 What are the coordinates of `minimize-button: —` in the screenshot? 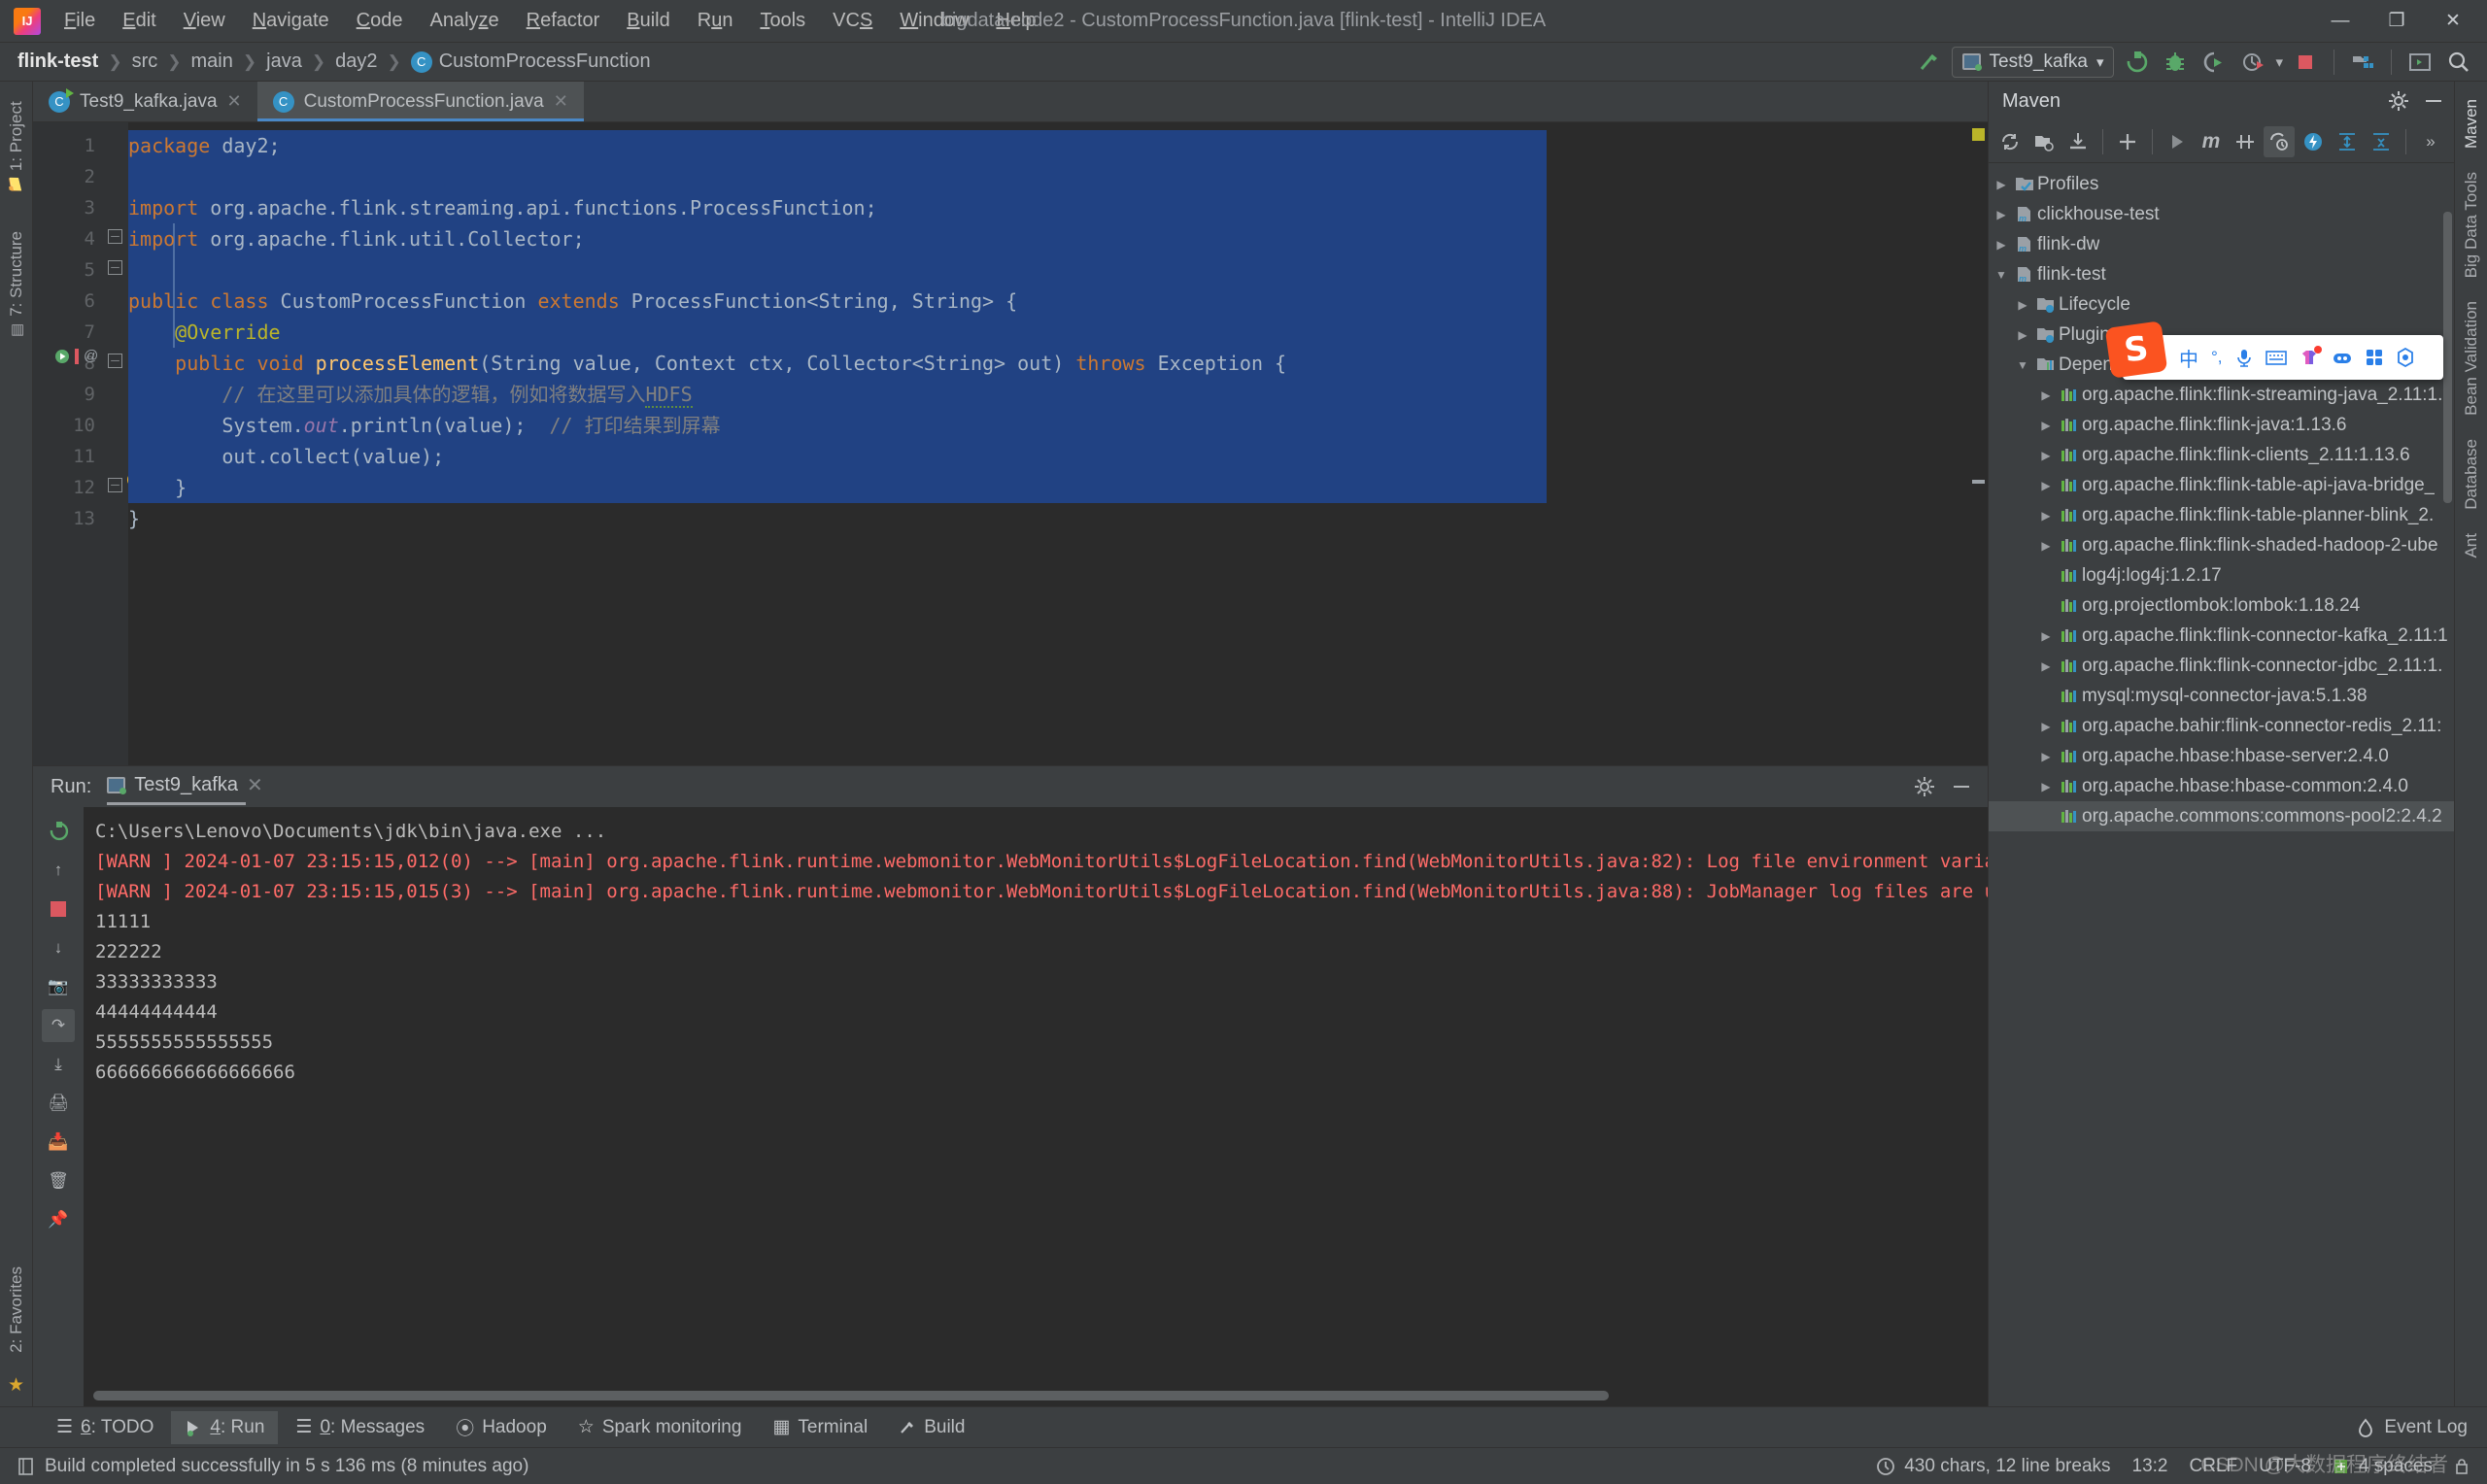 It's located at (2340, 21).